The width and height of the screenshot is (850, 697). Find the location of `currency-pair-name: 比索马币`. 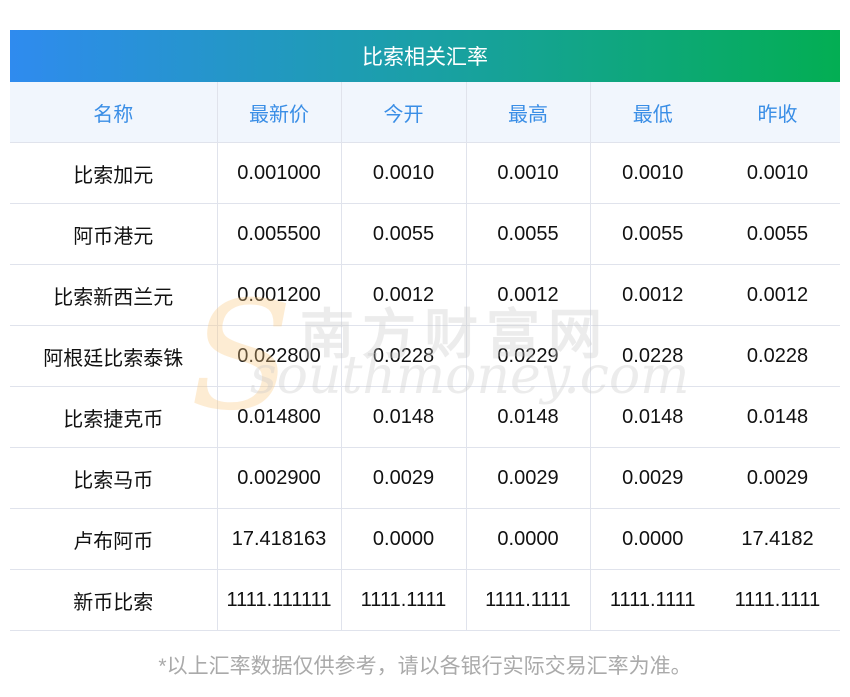

currency-pair-name: 比索马币 is located at coordinates (113, 478).